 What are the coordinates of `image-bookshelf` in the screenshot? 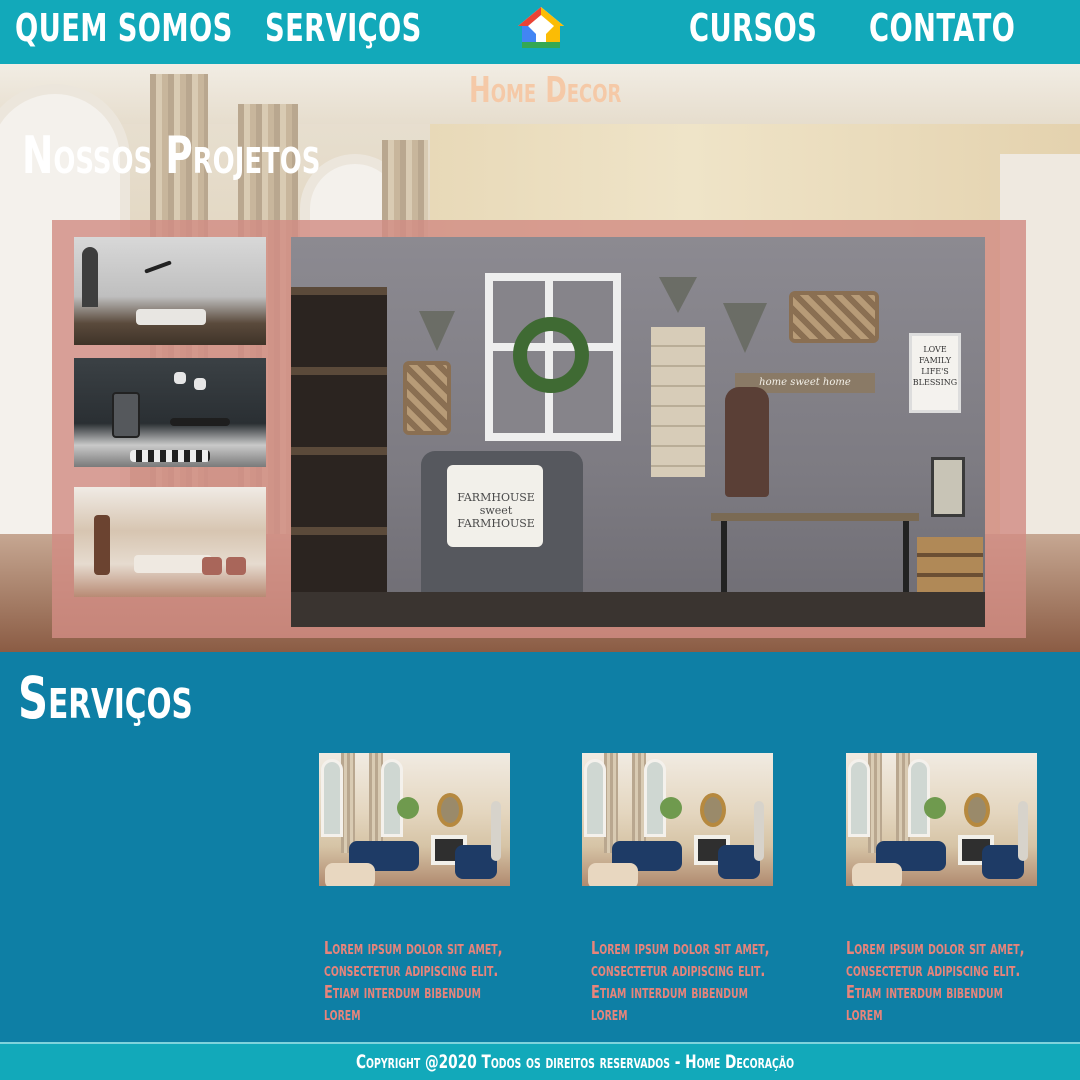 It's located at (339, 457).